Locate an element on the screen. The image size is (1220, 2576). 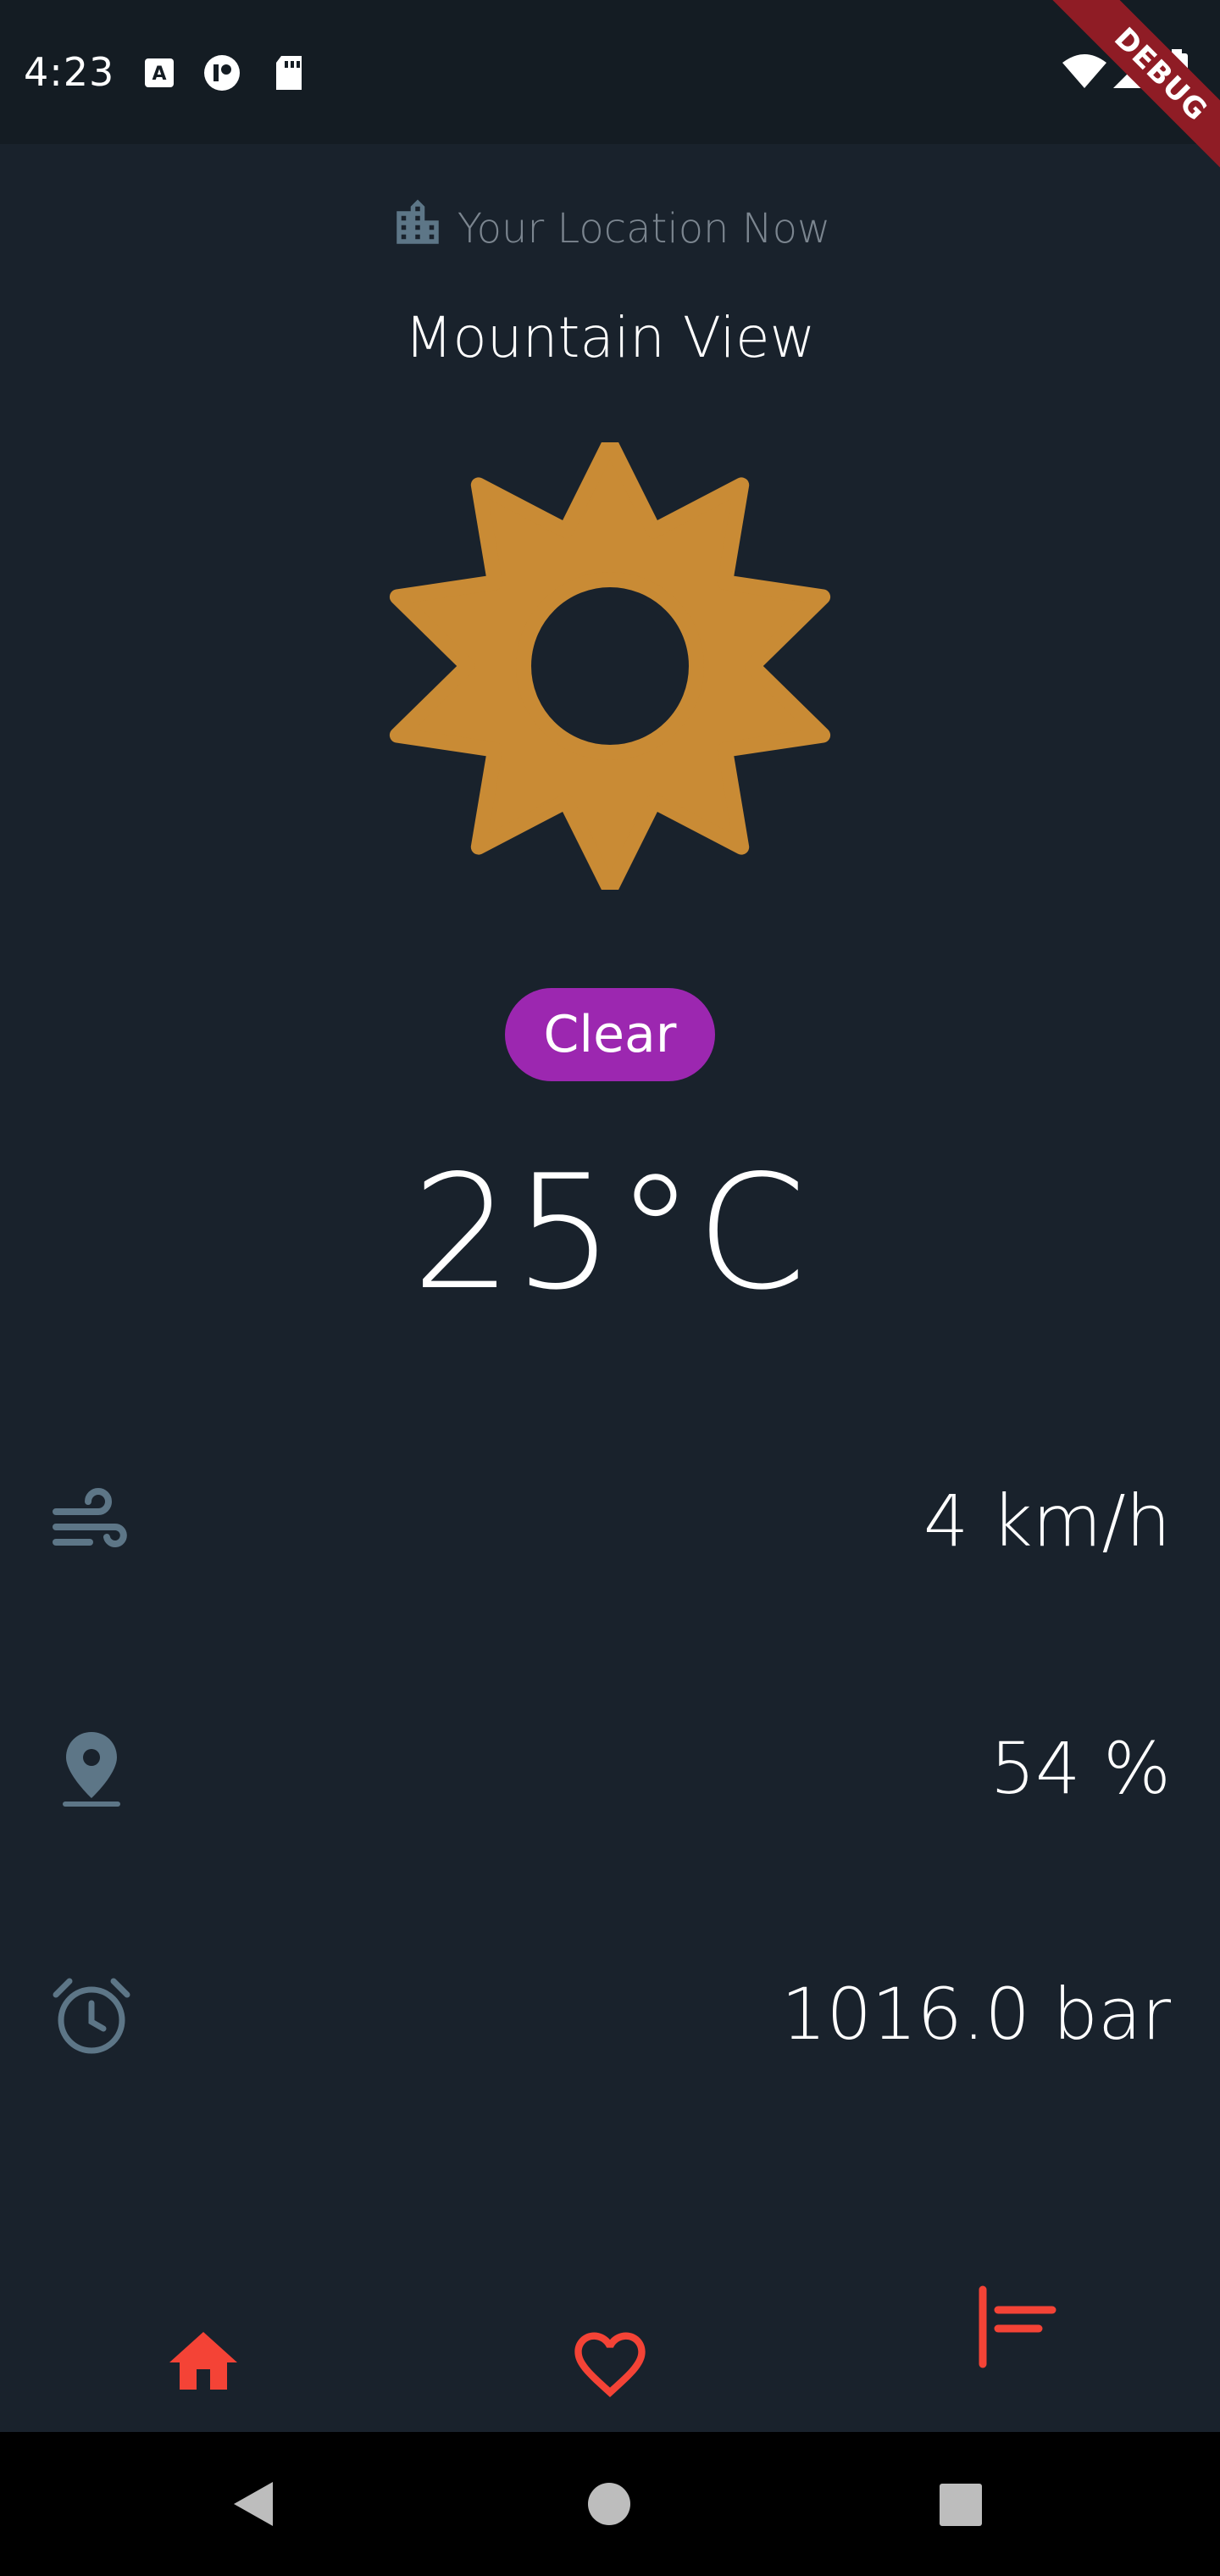
debug-banner: DEBUG is located at coordinates (1110, 110).